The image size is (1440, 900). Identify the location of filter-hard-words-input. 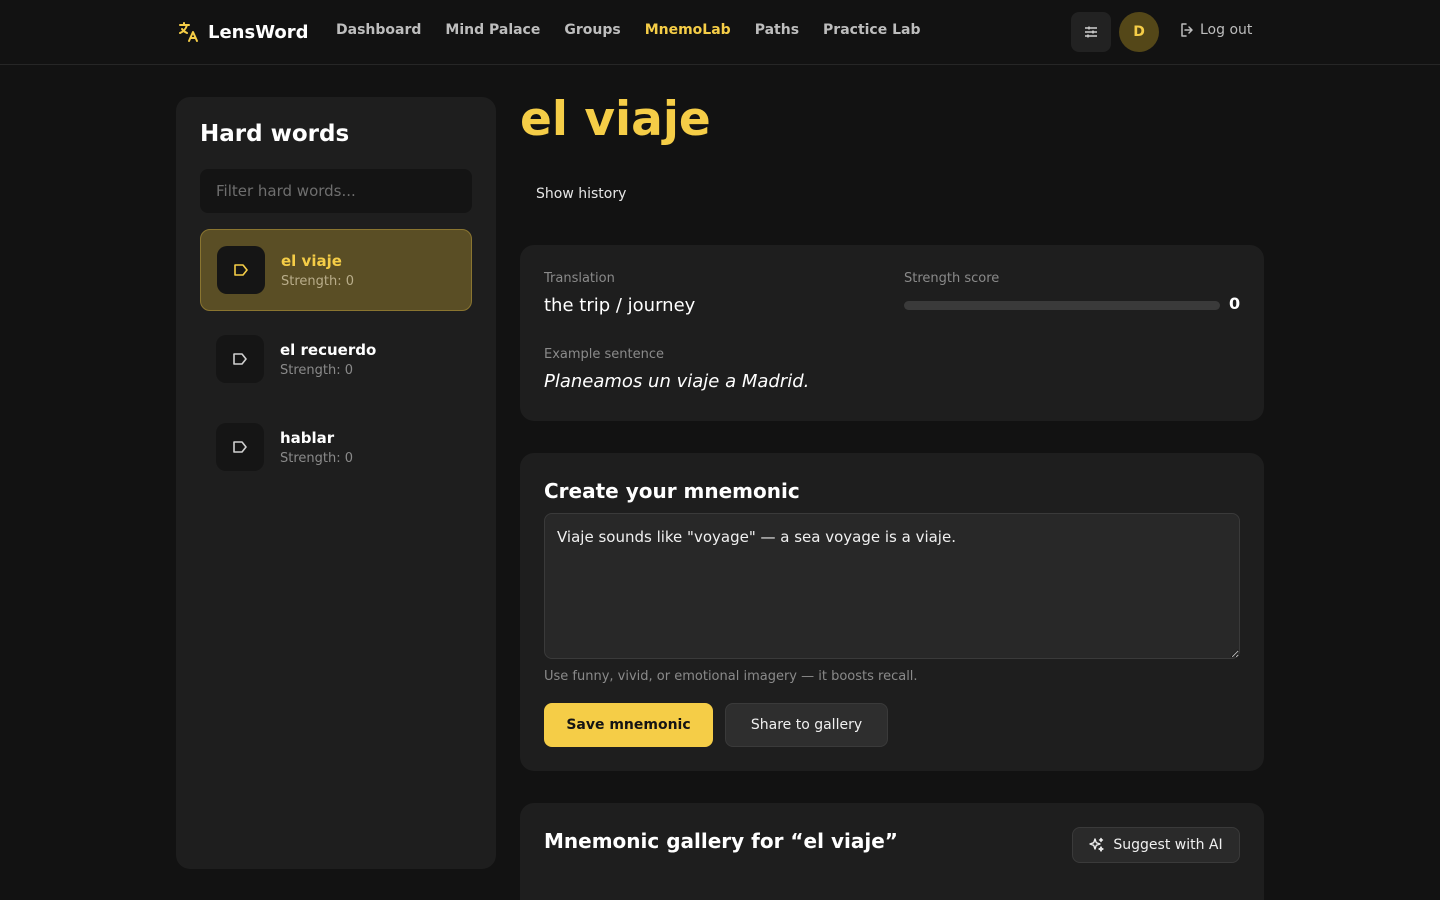
(336, 191).